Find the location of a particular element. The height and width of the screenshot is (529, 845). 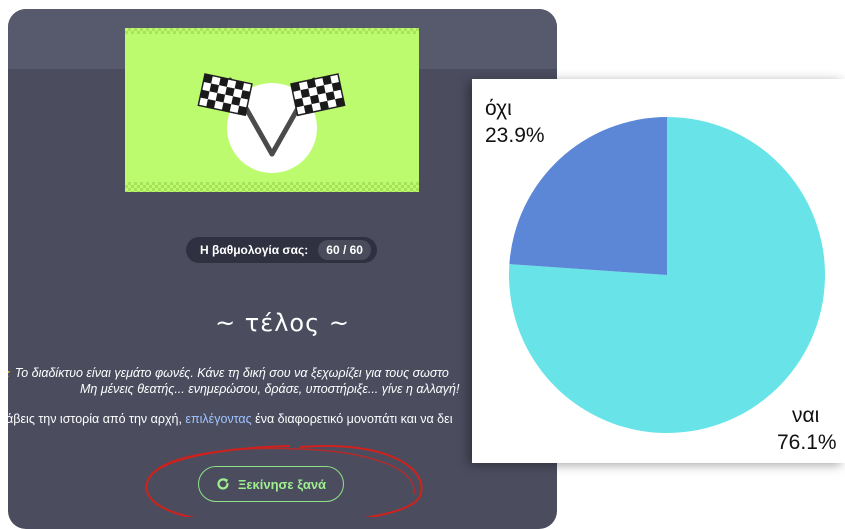

refresh-icon is located at coordinates (223, 484).